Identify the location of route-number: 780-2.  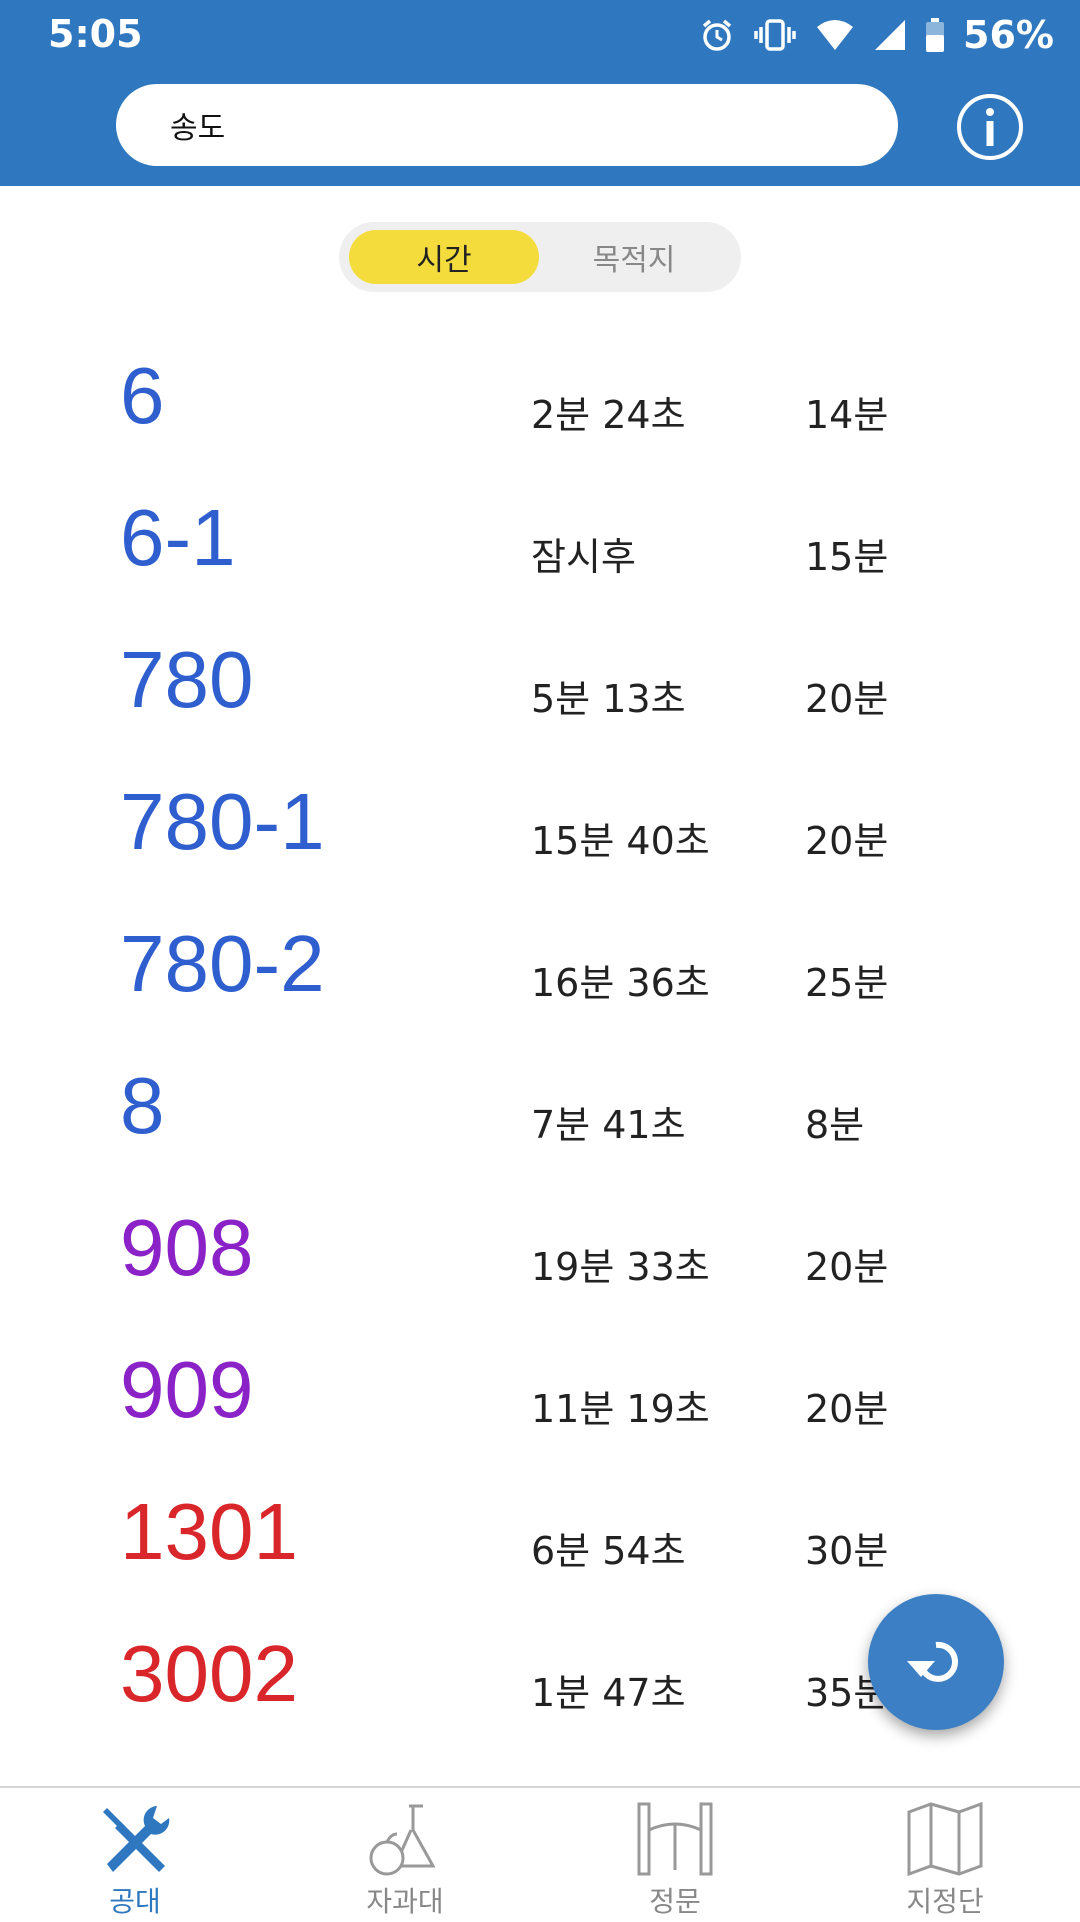
(222, 963).